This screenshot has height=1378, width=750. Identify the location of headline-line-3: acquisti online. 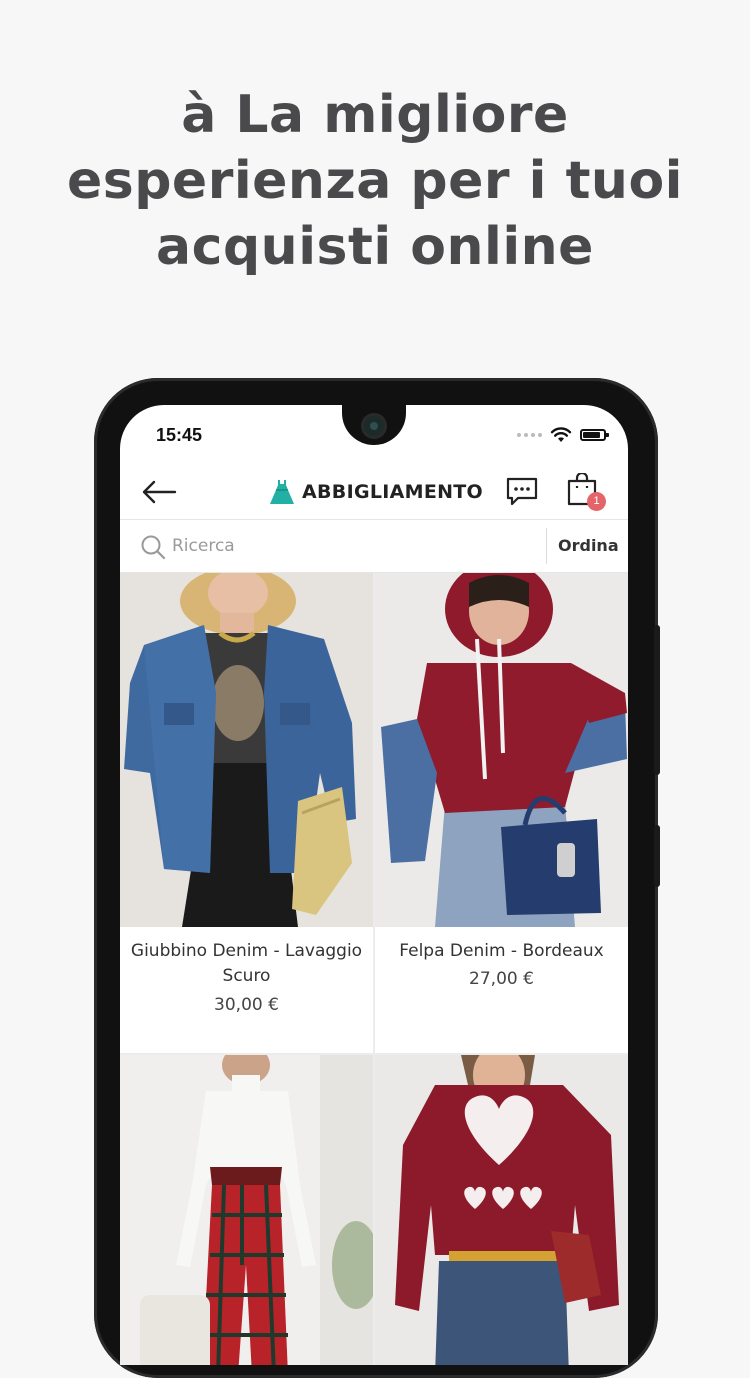
(375, 247).